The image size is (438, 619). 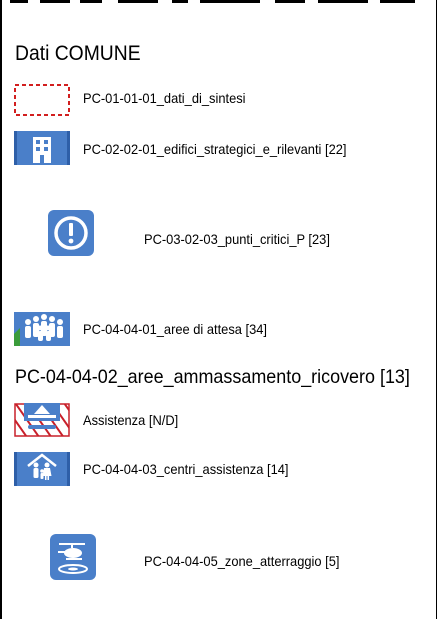 I want to click on legend-subitem-label: Assistenza [N/D], so click(x=131, y=420).